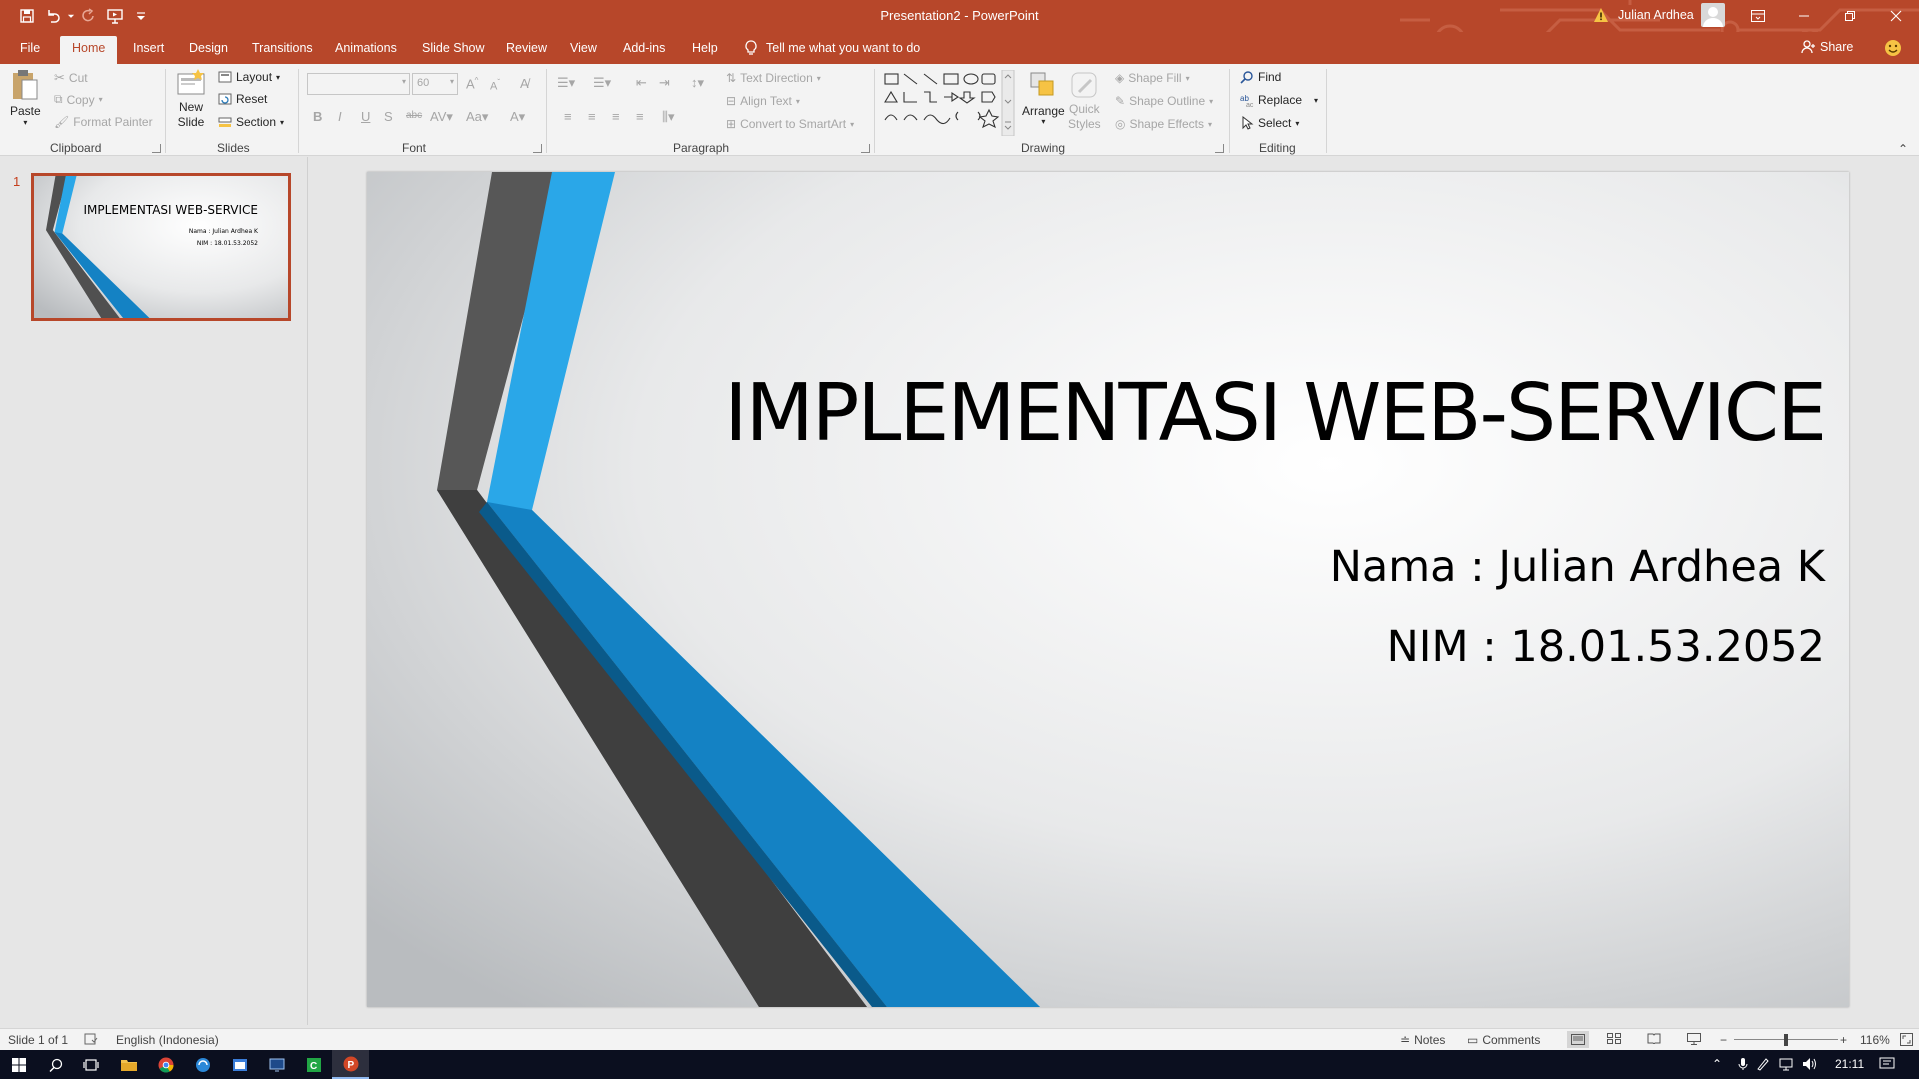  What do you see at coordinates (1763, 1065) in the screenshot?
I see `windows-ink-icon` at bounding box center [1763, 1065].